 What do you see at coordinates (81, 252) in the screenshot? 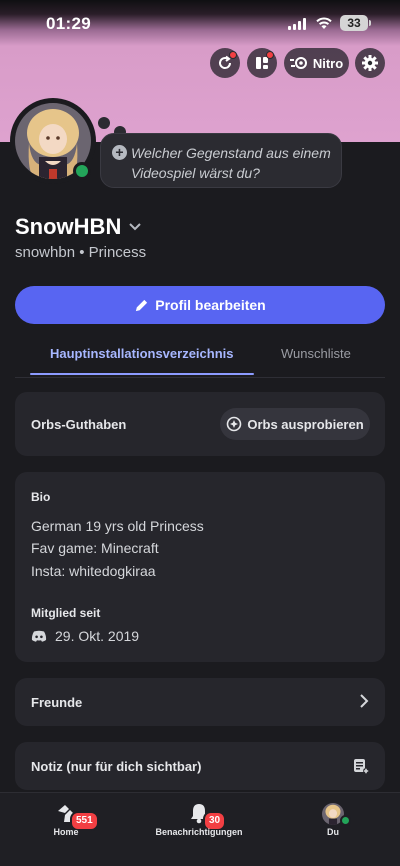
I see `username-handle: snowhbn • Princess` at bounding box center [81, 252].